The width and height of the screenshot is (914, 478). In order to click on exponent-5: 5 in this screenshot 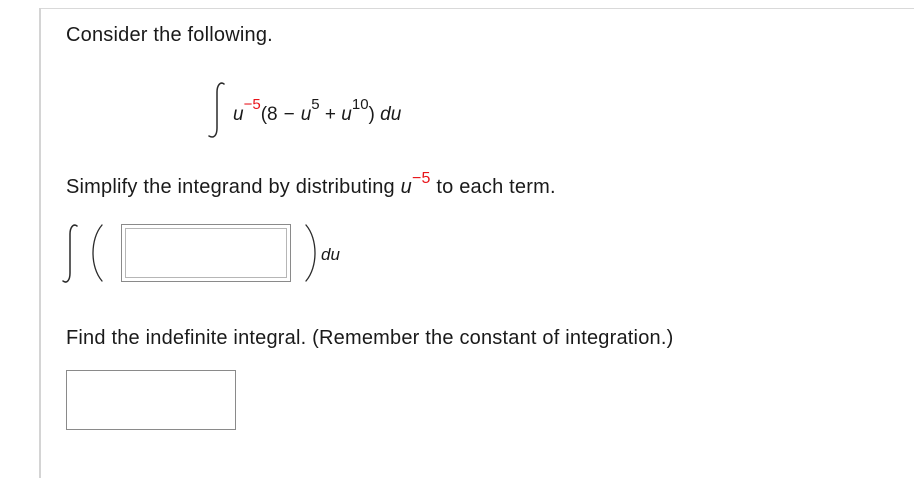, I will do `click(315, 104)`.